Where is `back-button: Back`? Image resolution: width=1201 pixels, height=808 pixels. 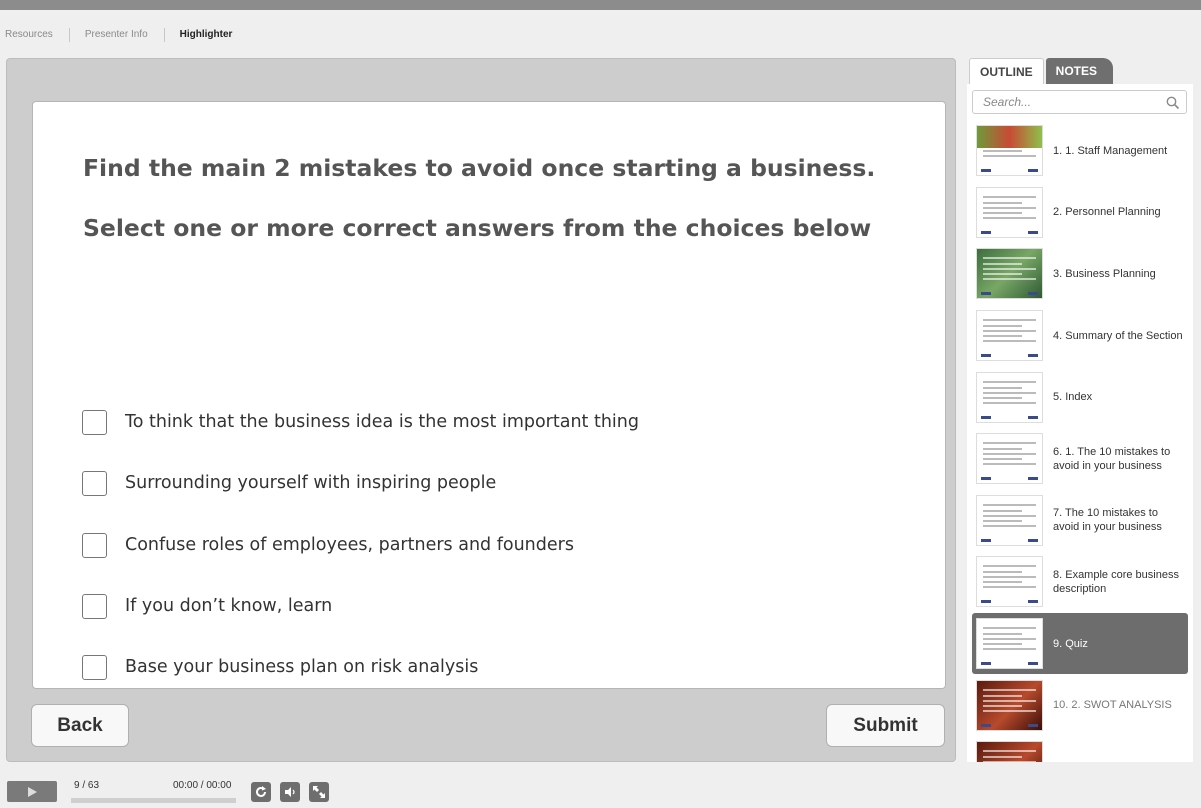 back-button: Back is located at coordinates (80, 725).